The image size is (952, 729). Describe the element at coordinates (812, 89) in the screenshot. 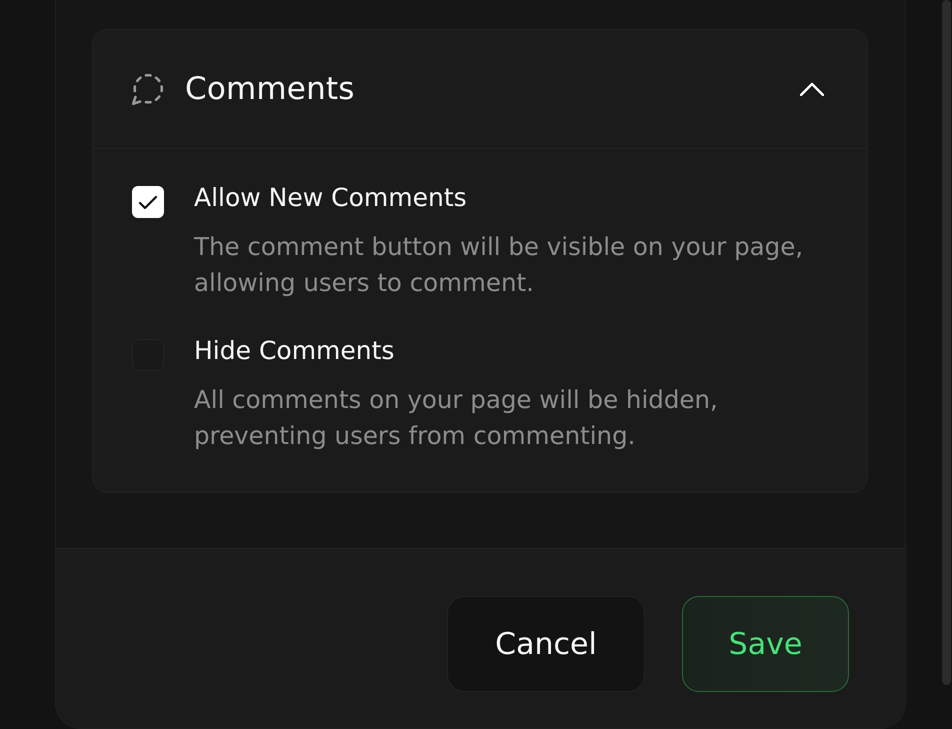

I see `chevron-up-icon` at that location.